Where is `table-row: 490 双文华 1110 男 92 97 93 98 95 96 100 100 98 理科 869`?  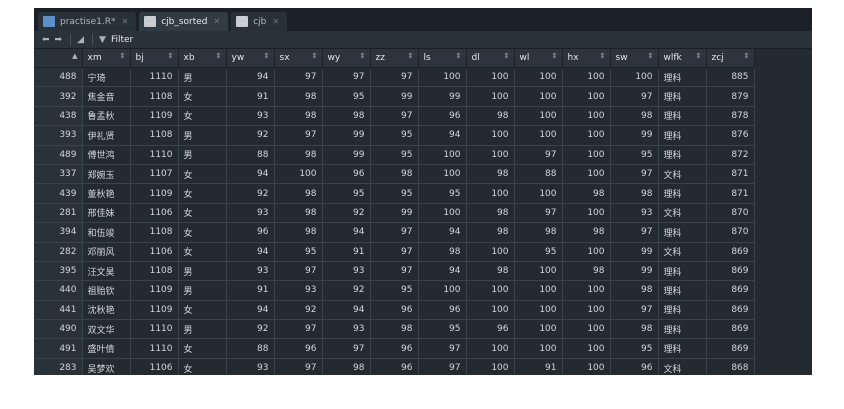
table-row: 490 双文华 1110 男 92 97 93 98 95 96 100 100 98 理科 869 is located at coordinates (394, 329).